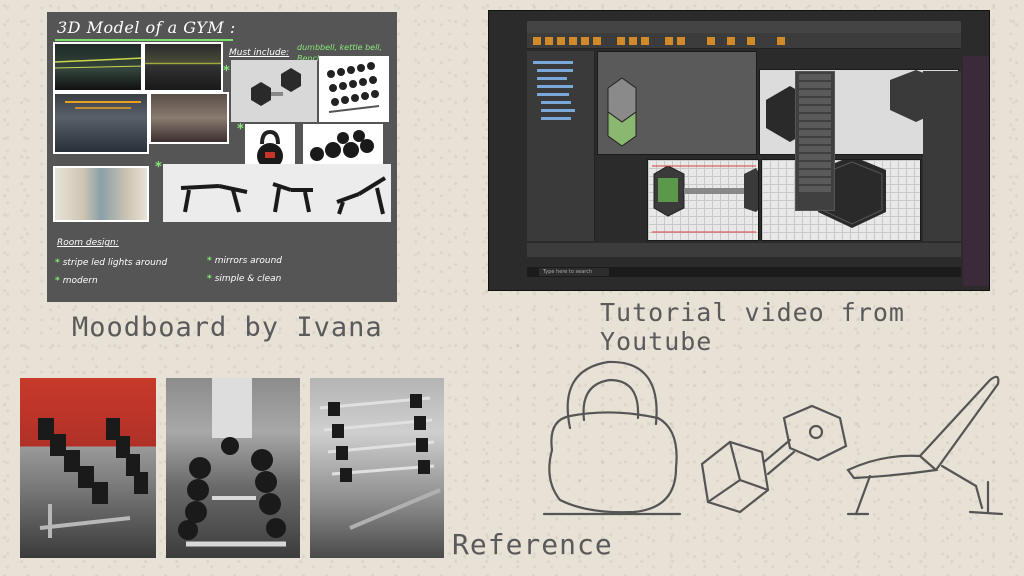 This screenshot has height=576, width=1024. I want to click on menu-bar, so click(744, 27).